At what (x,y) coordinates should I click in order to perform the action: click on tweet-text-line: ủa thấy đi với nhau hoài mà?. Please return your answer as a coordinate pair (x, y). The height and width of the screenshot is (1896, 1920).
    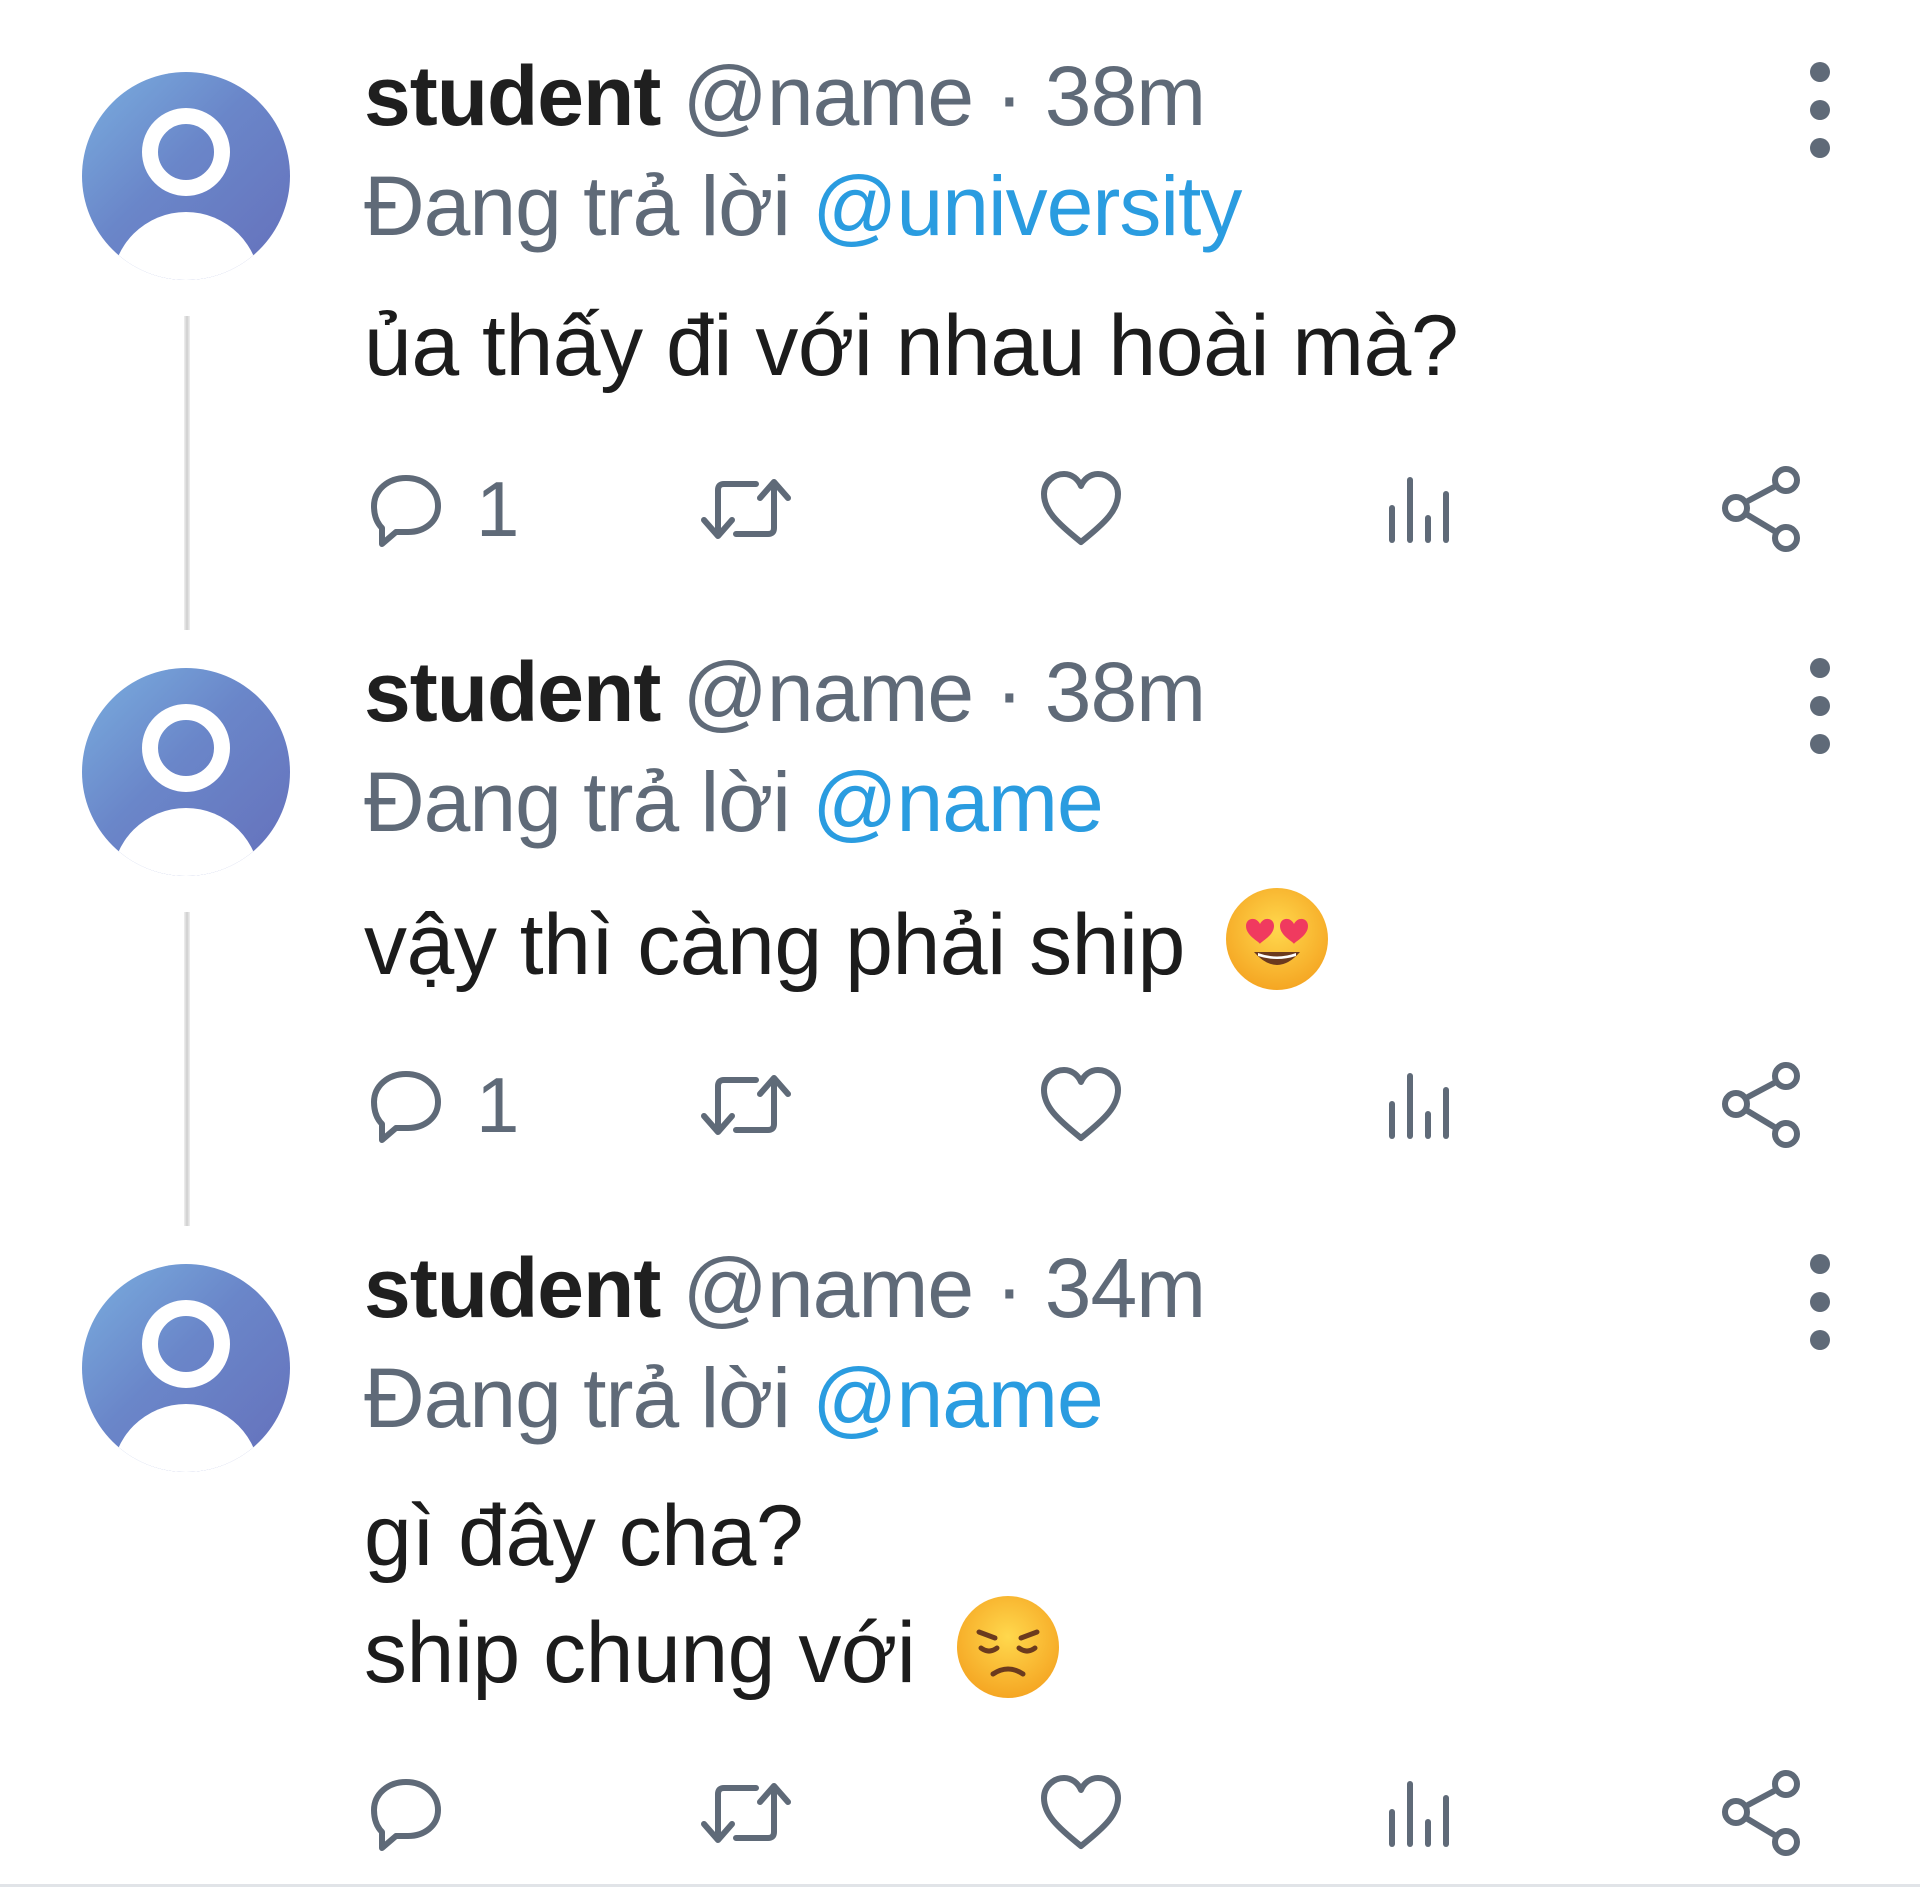
    Looking at the image, I should click on (911, 346).